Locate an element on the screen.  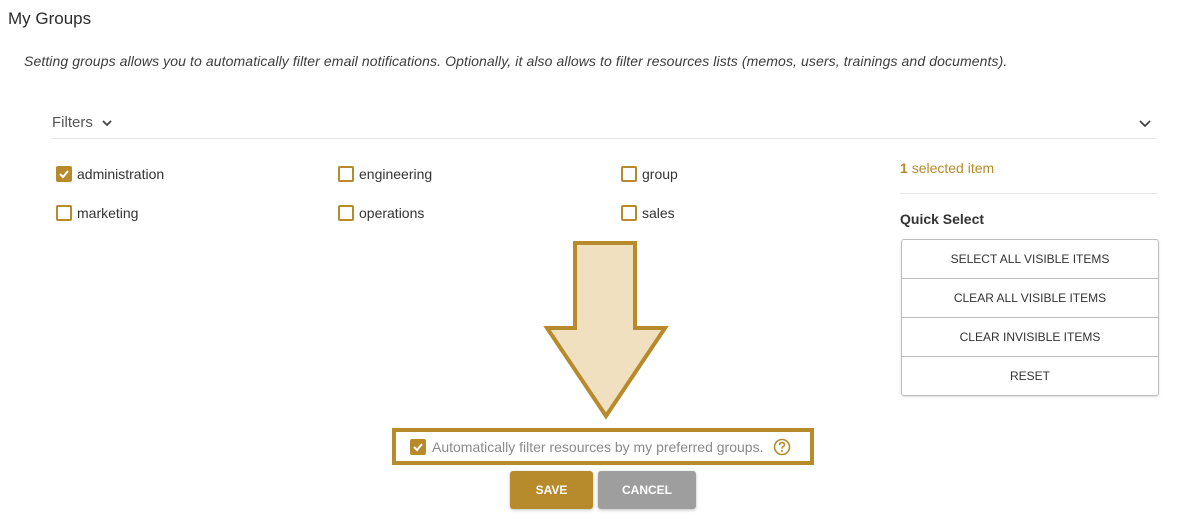
group-option-administration: administration is located at coordinates (110, 174).